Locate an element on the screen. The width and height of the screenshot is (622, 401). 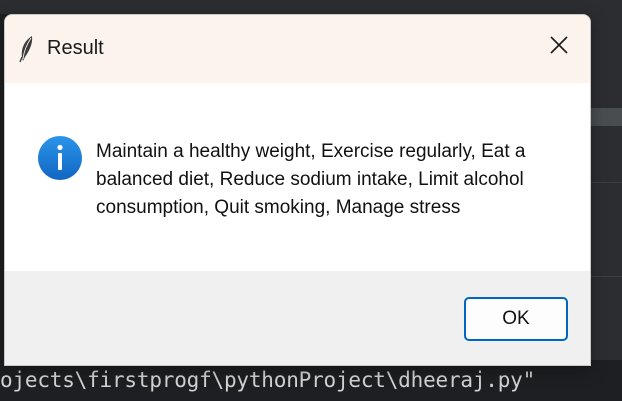
dialog-title: Result is located at coordinates (75, 48).